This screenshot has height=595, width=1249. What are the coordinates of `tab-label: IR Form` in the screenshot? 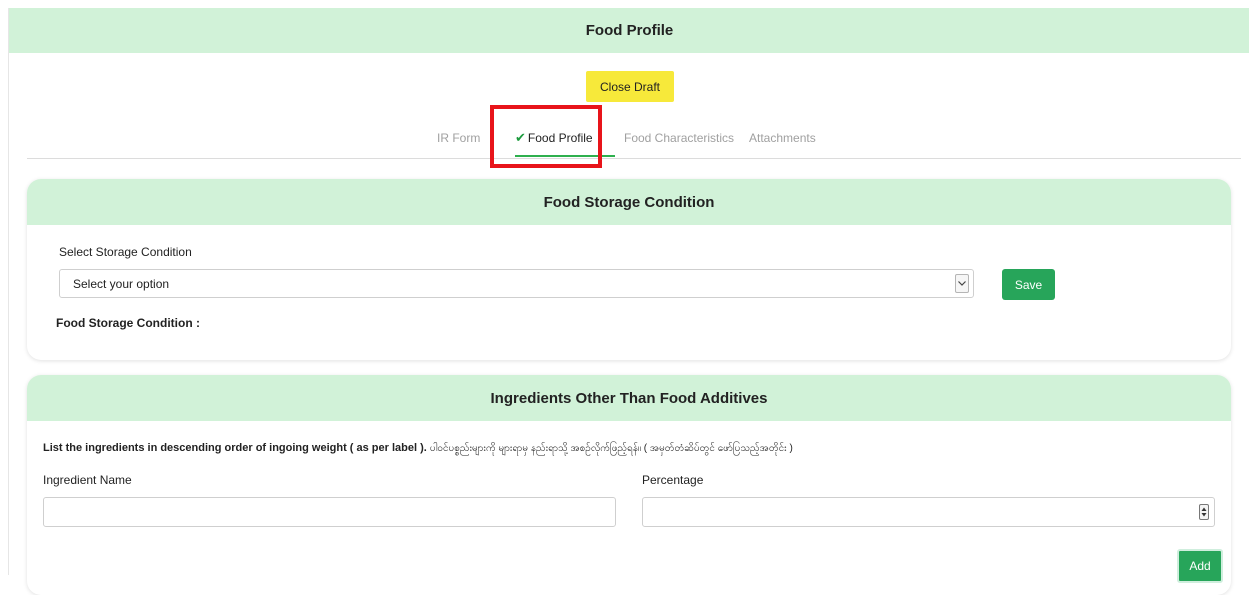 It's located at (459, 138).